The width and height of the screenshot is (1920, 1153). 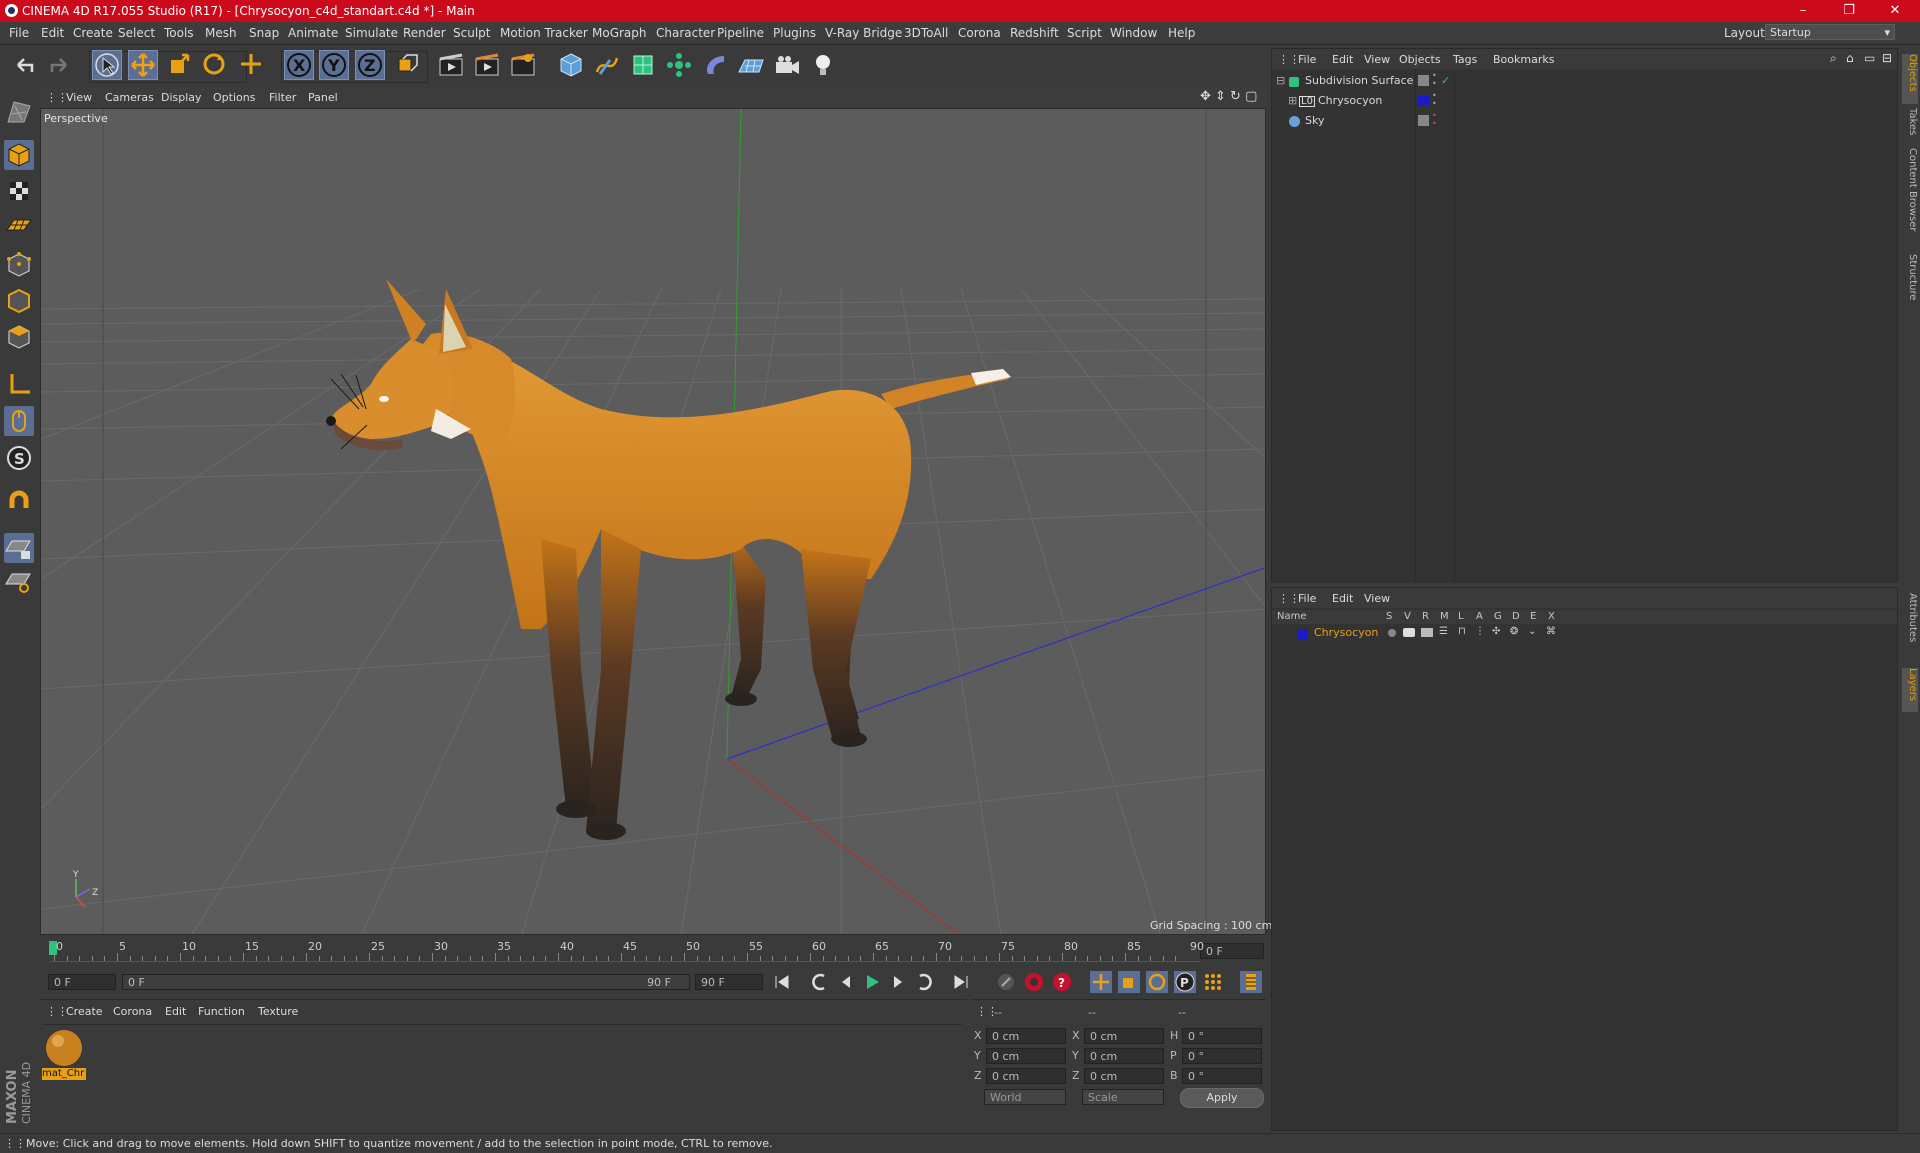 What do you see at coordinates (1101, 982) in the screenshot?
I see `position-key-button` at bounding box center [1101, 982].